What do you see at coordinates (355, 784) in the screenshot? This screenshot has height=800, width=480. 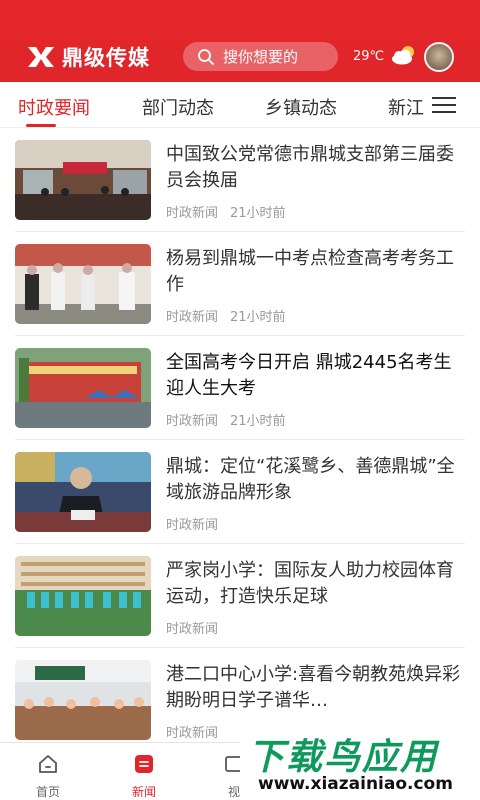 I see `watermark-url: www.xiazainiao.com` at bounding box center [355, 784].